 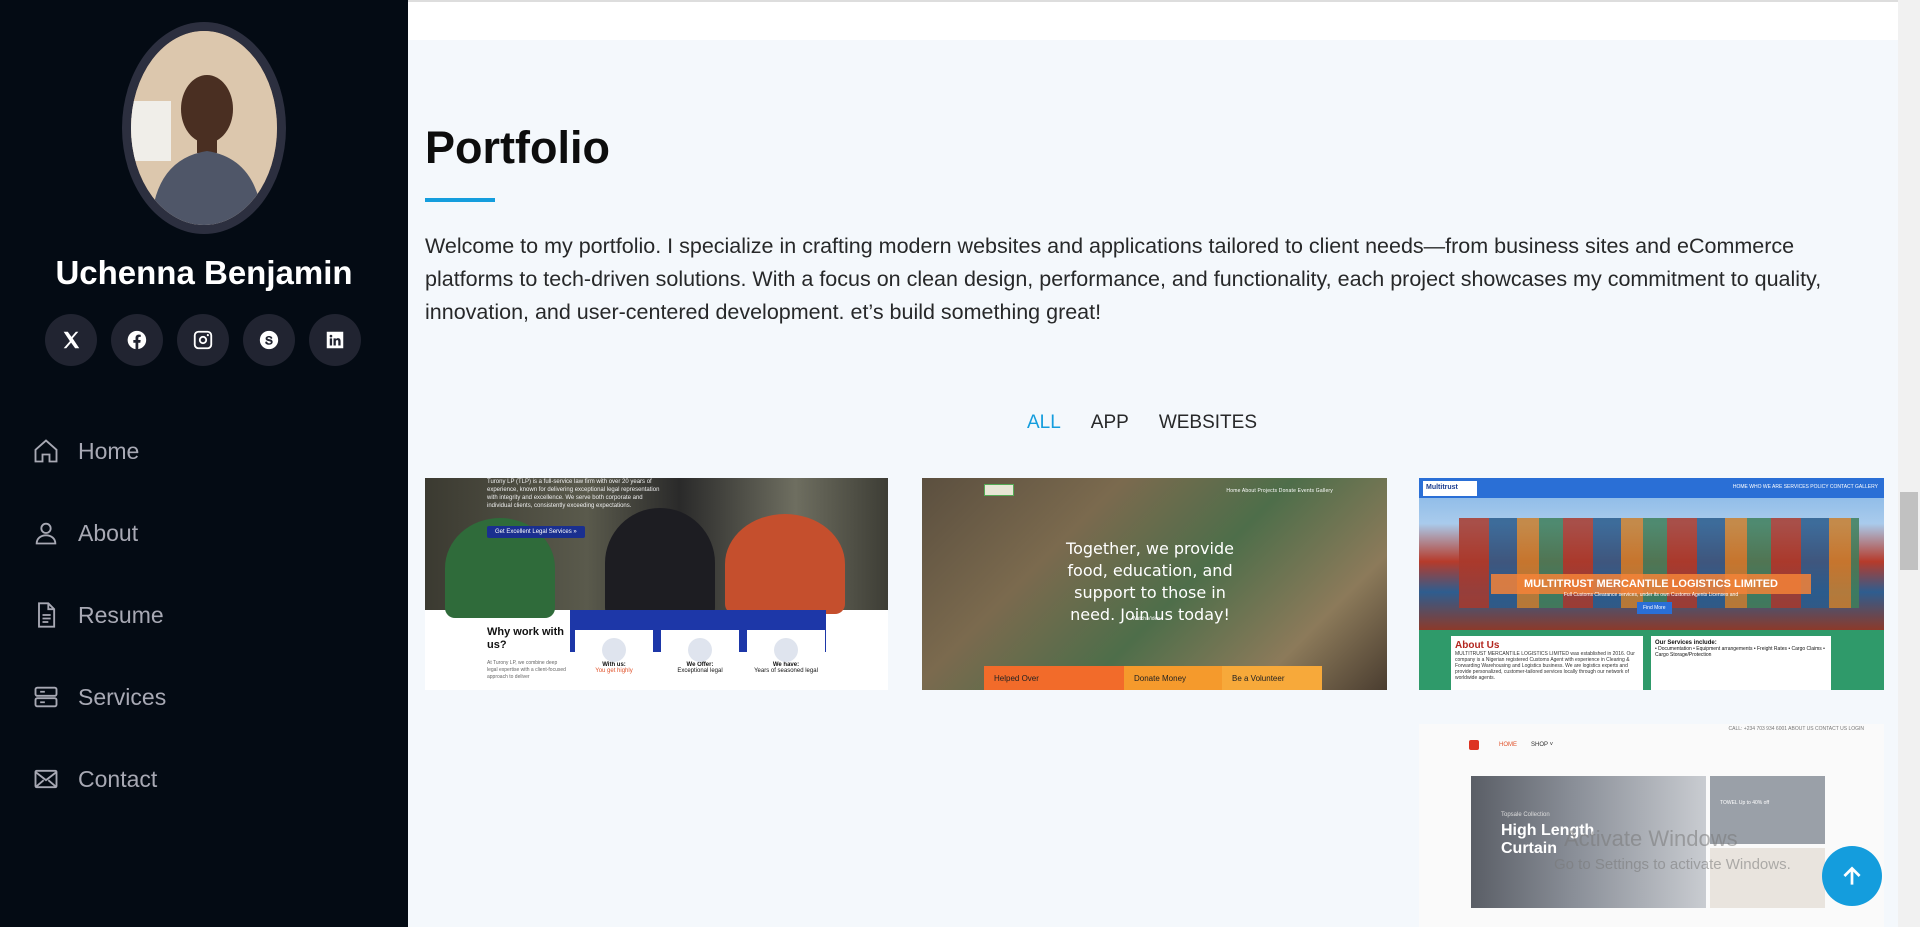 What do you see at coordinates (122, 696) in the screenshot?
I see `nav-label-services: Services` at bounding box center [122, 696].